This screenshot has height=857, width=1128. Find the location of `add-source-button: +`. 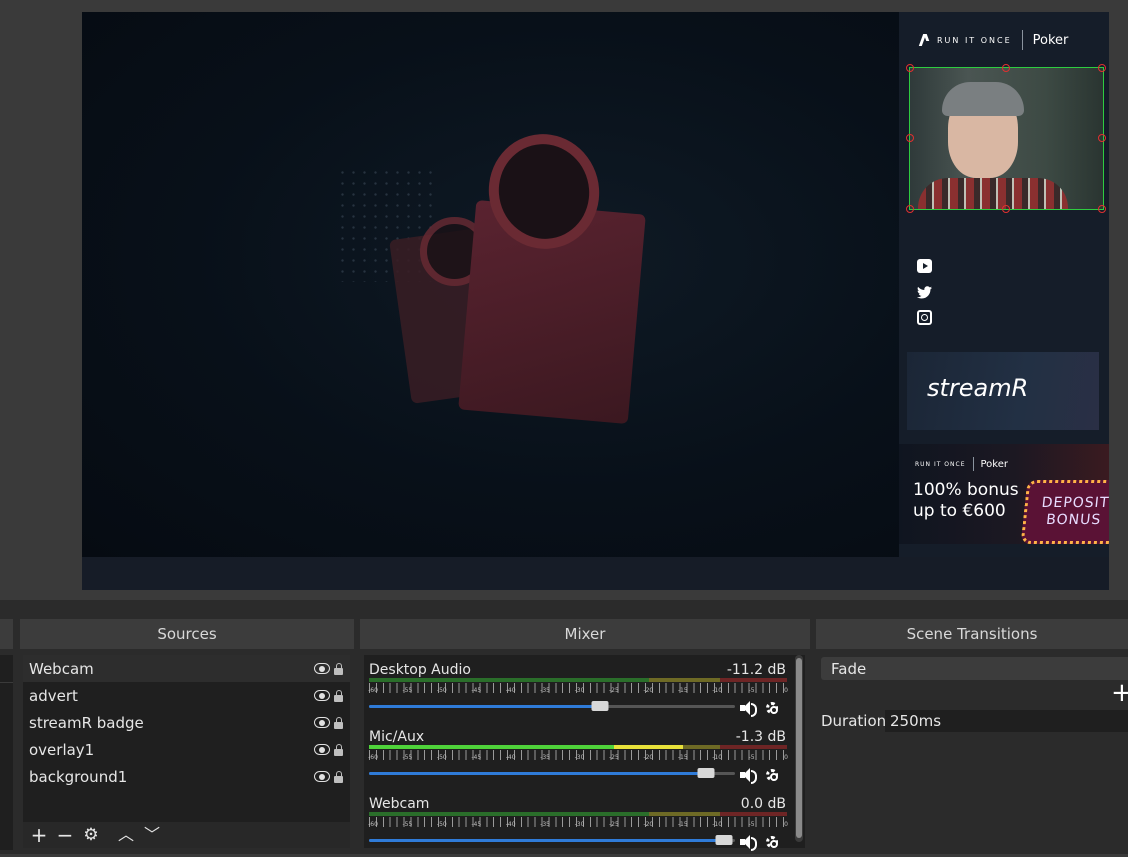

add-source-button: + is located at coordinates (39, 835).